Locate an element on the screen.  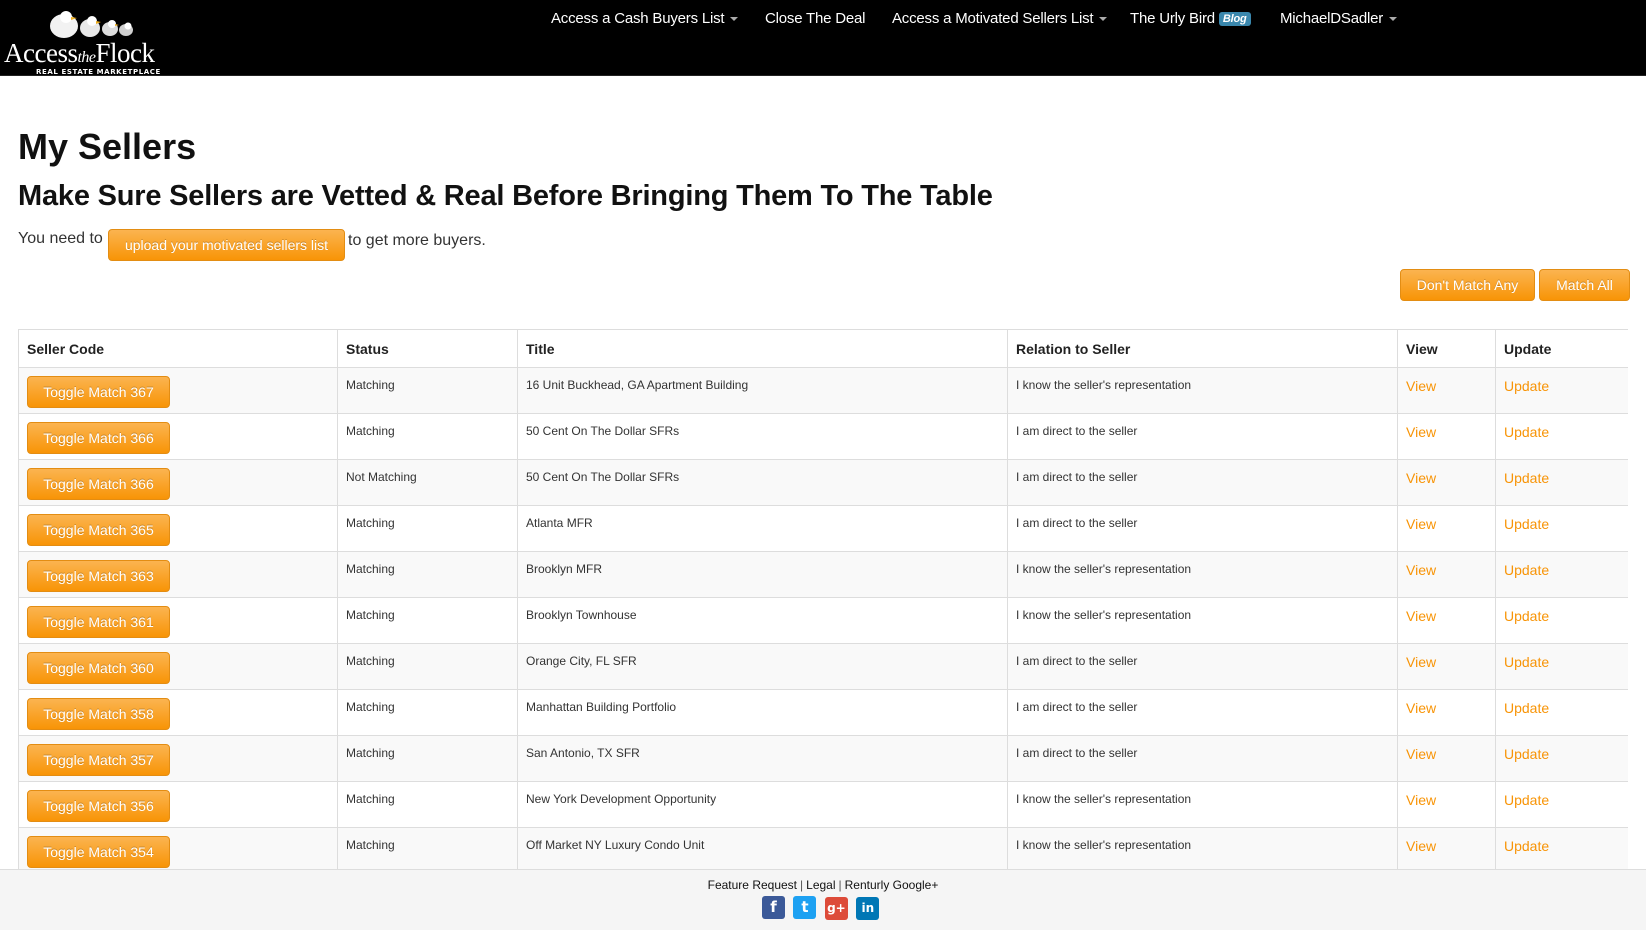
column-header-view: View is located at coordinates (1446, 348).